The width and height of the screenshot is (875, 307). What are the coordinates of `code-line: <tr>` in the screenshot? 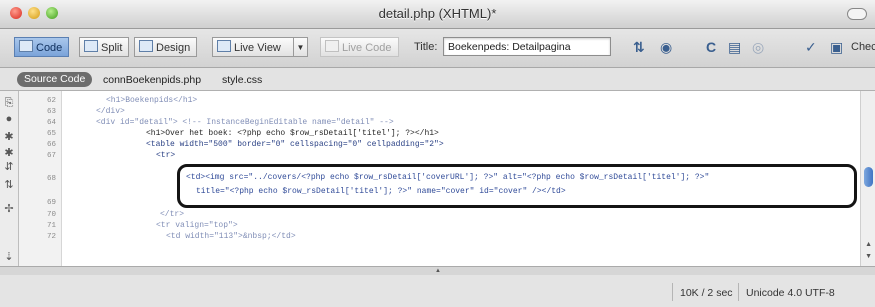 It's located at (166, 155).